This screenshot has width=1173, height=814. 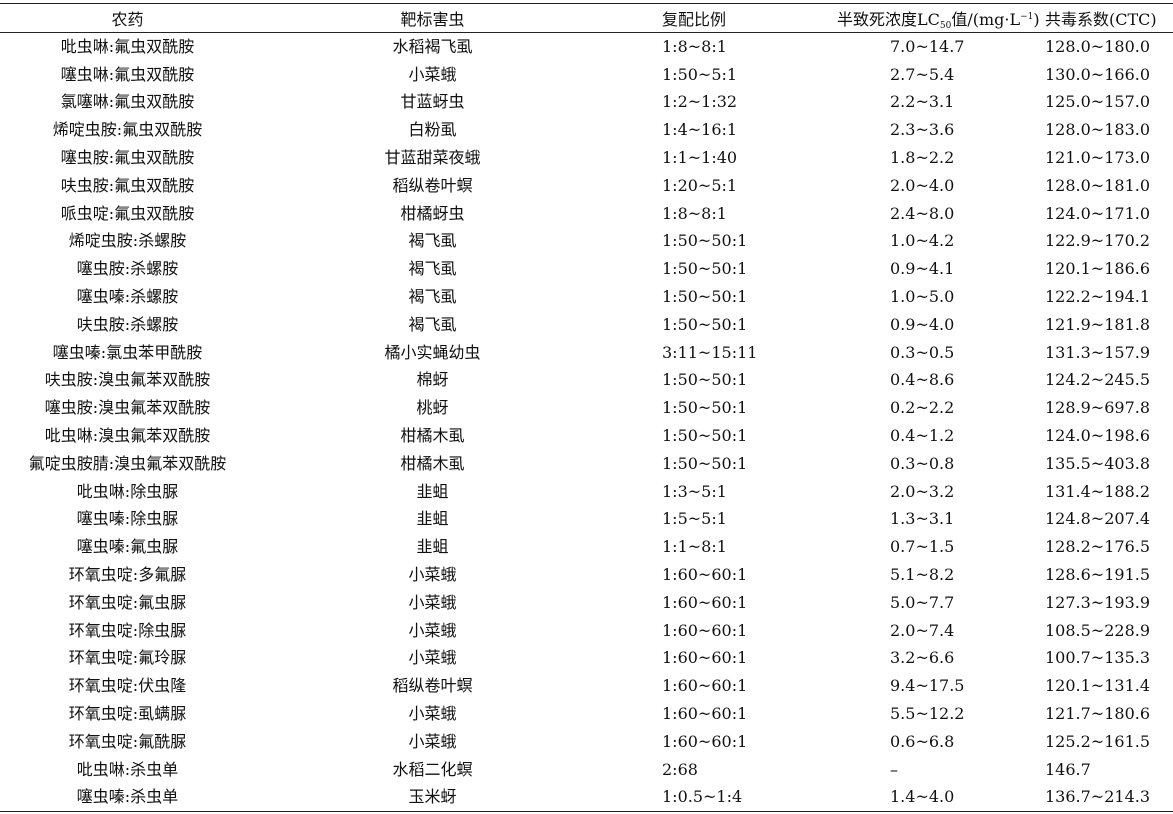 I want to click on table-row: 吡虫啉:除虫脲 韭蛆 1:3~5:1 2.0~3.2 131.4~188.2, so click(x=586, y=492).